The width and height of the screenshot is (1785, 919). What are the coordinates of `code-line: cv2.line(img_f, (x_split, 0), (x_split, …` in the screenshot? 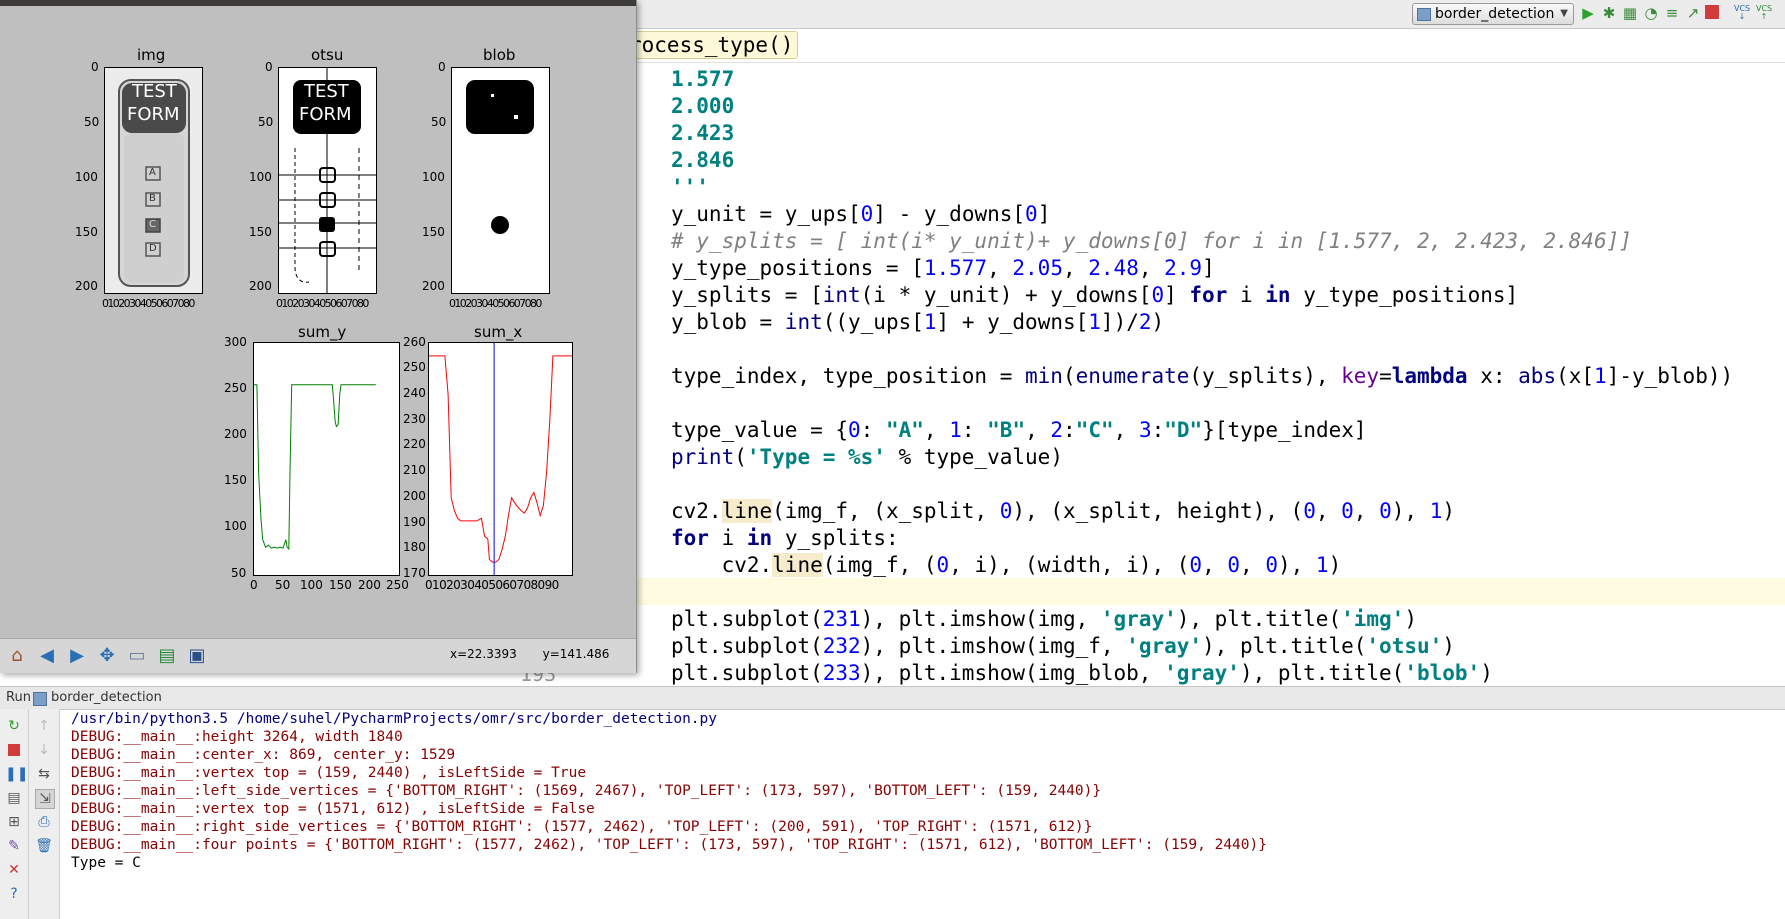 It's located at (1202, 511).